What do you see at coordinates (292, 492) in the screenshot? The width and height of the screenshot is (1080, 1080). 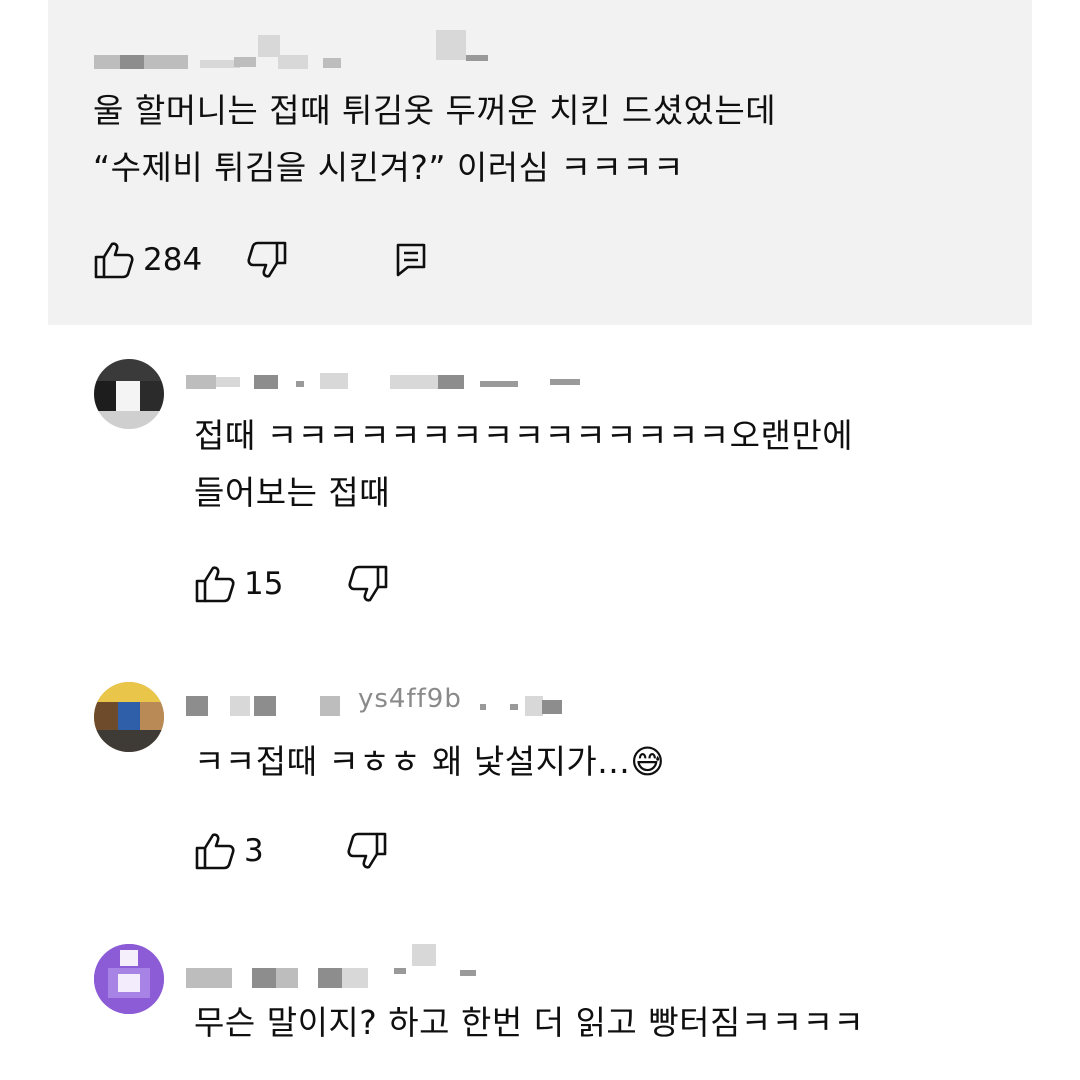 I see `comment-text-line: 들어보는 접때` at bounding box center [292, 492].